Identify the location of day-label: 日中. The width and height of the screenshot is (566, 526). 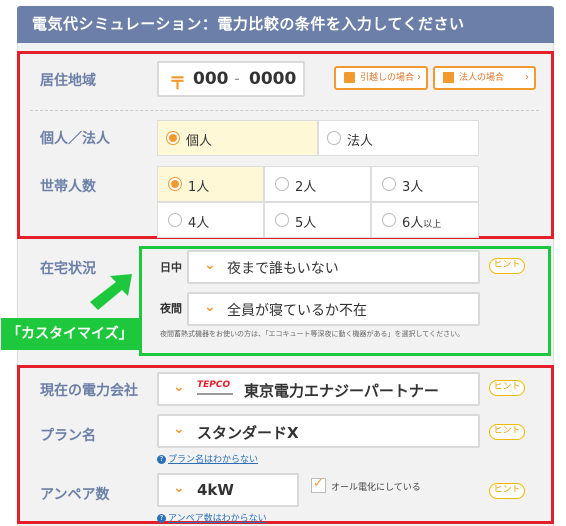
(171, 267).